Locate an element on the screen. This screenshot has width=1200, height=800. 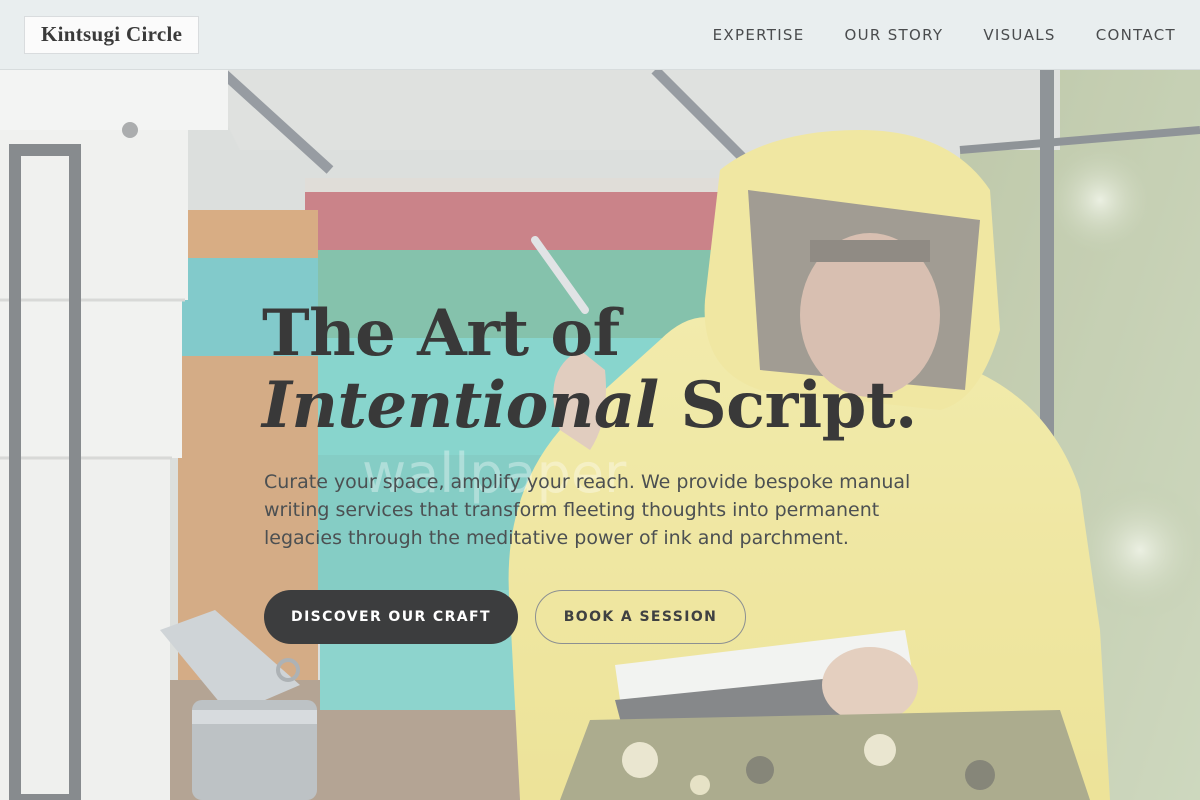
headline-line-1: The Art of is located at coordinates (441, 333).